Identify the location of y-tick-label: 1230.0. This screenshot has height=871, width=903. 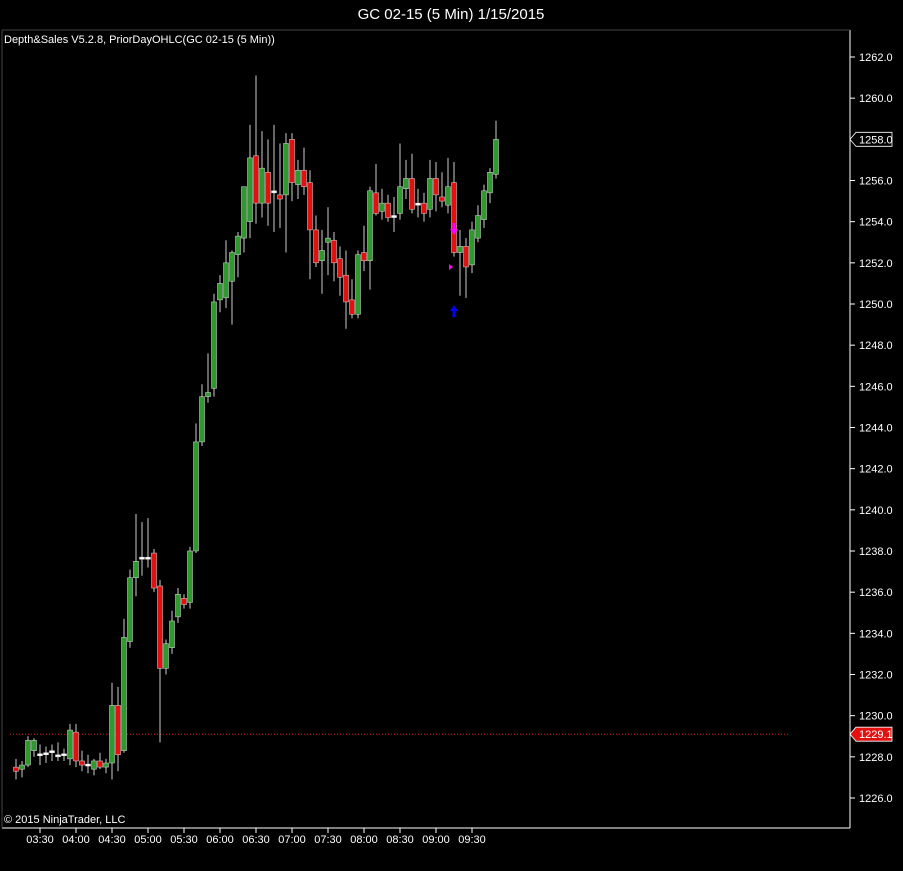
(876, 717).